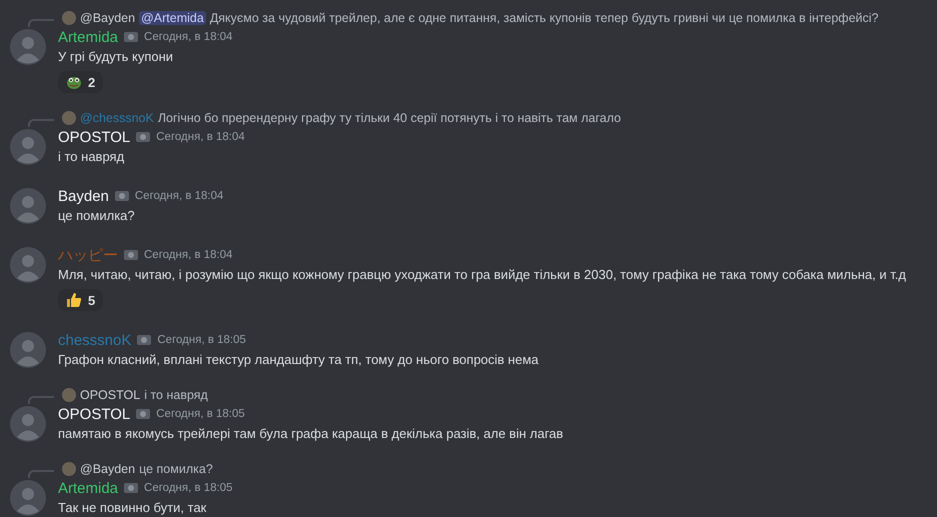 The image size is (937, 517). What do you see at coordinates (176, 469) in the screenshot?
I see `reply-preview-text: це помилка?` at bounding box center [176, 469].